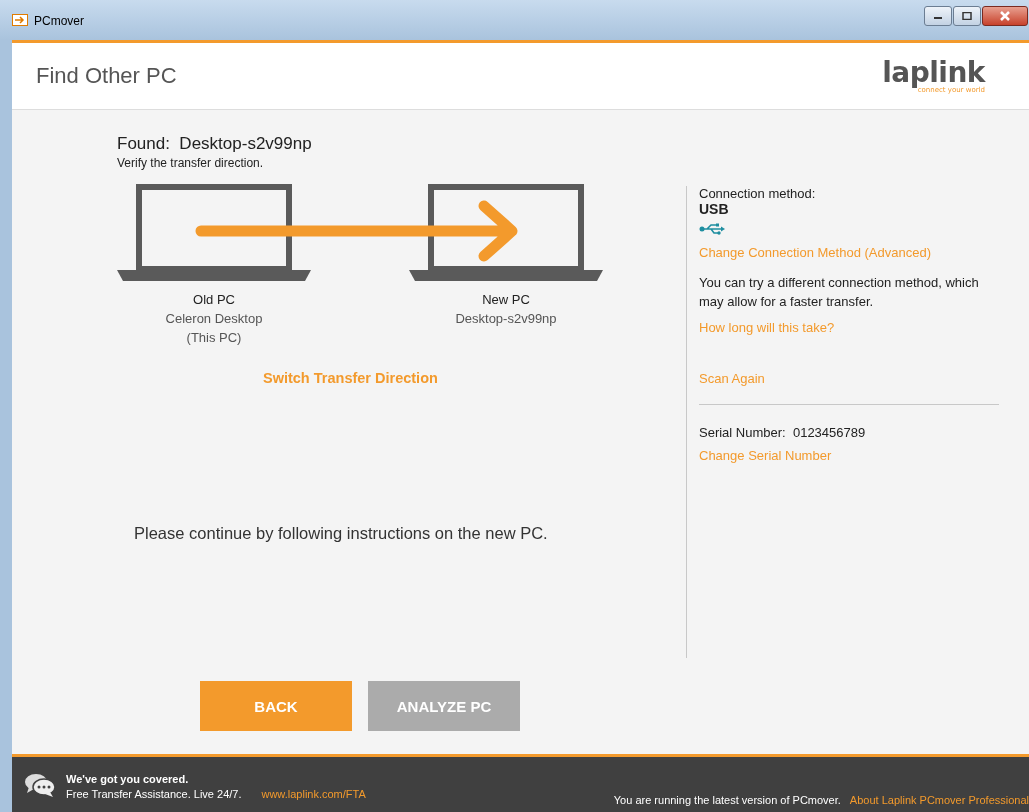 The image size is (1029, 812). What do you see at coordinates (341, 533) in the screenshot?
I see `instruction-text: Please continue by following instructions on the new PC.` at bounding box center [341, 533].